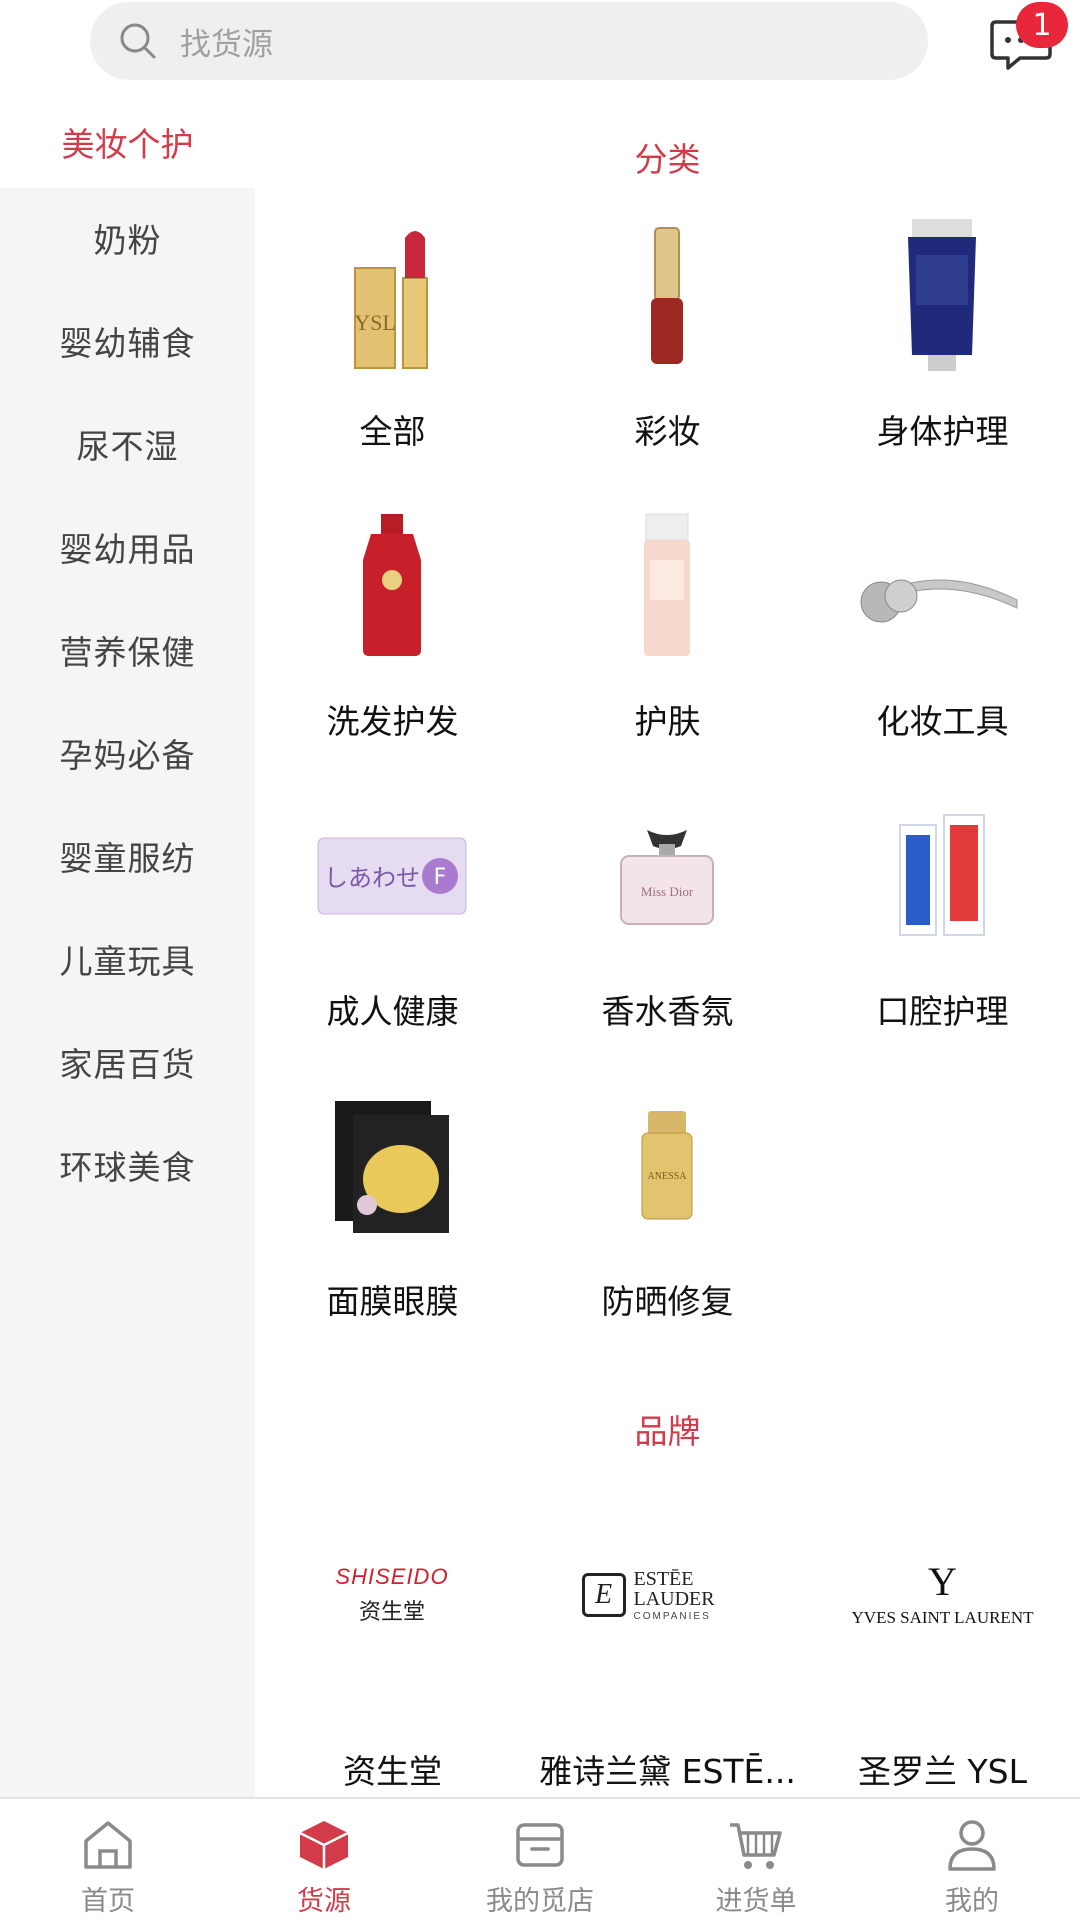  What do you see at coordinates (127, 444) in the screenshot?
I see `sidebar-item: 尿不湿` at bounding box center [127, 444].